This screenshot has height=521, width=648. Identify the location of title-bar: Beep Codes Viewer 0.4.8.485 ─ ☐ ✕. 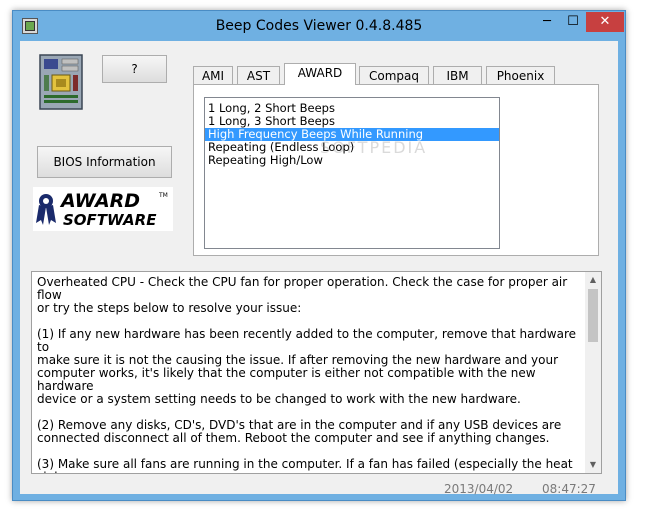
(319, 26).